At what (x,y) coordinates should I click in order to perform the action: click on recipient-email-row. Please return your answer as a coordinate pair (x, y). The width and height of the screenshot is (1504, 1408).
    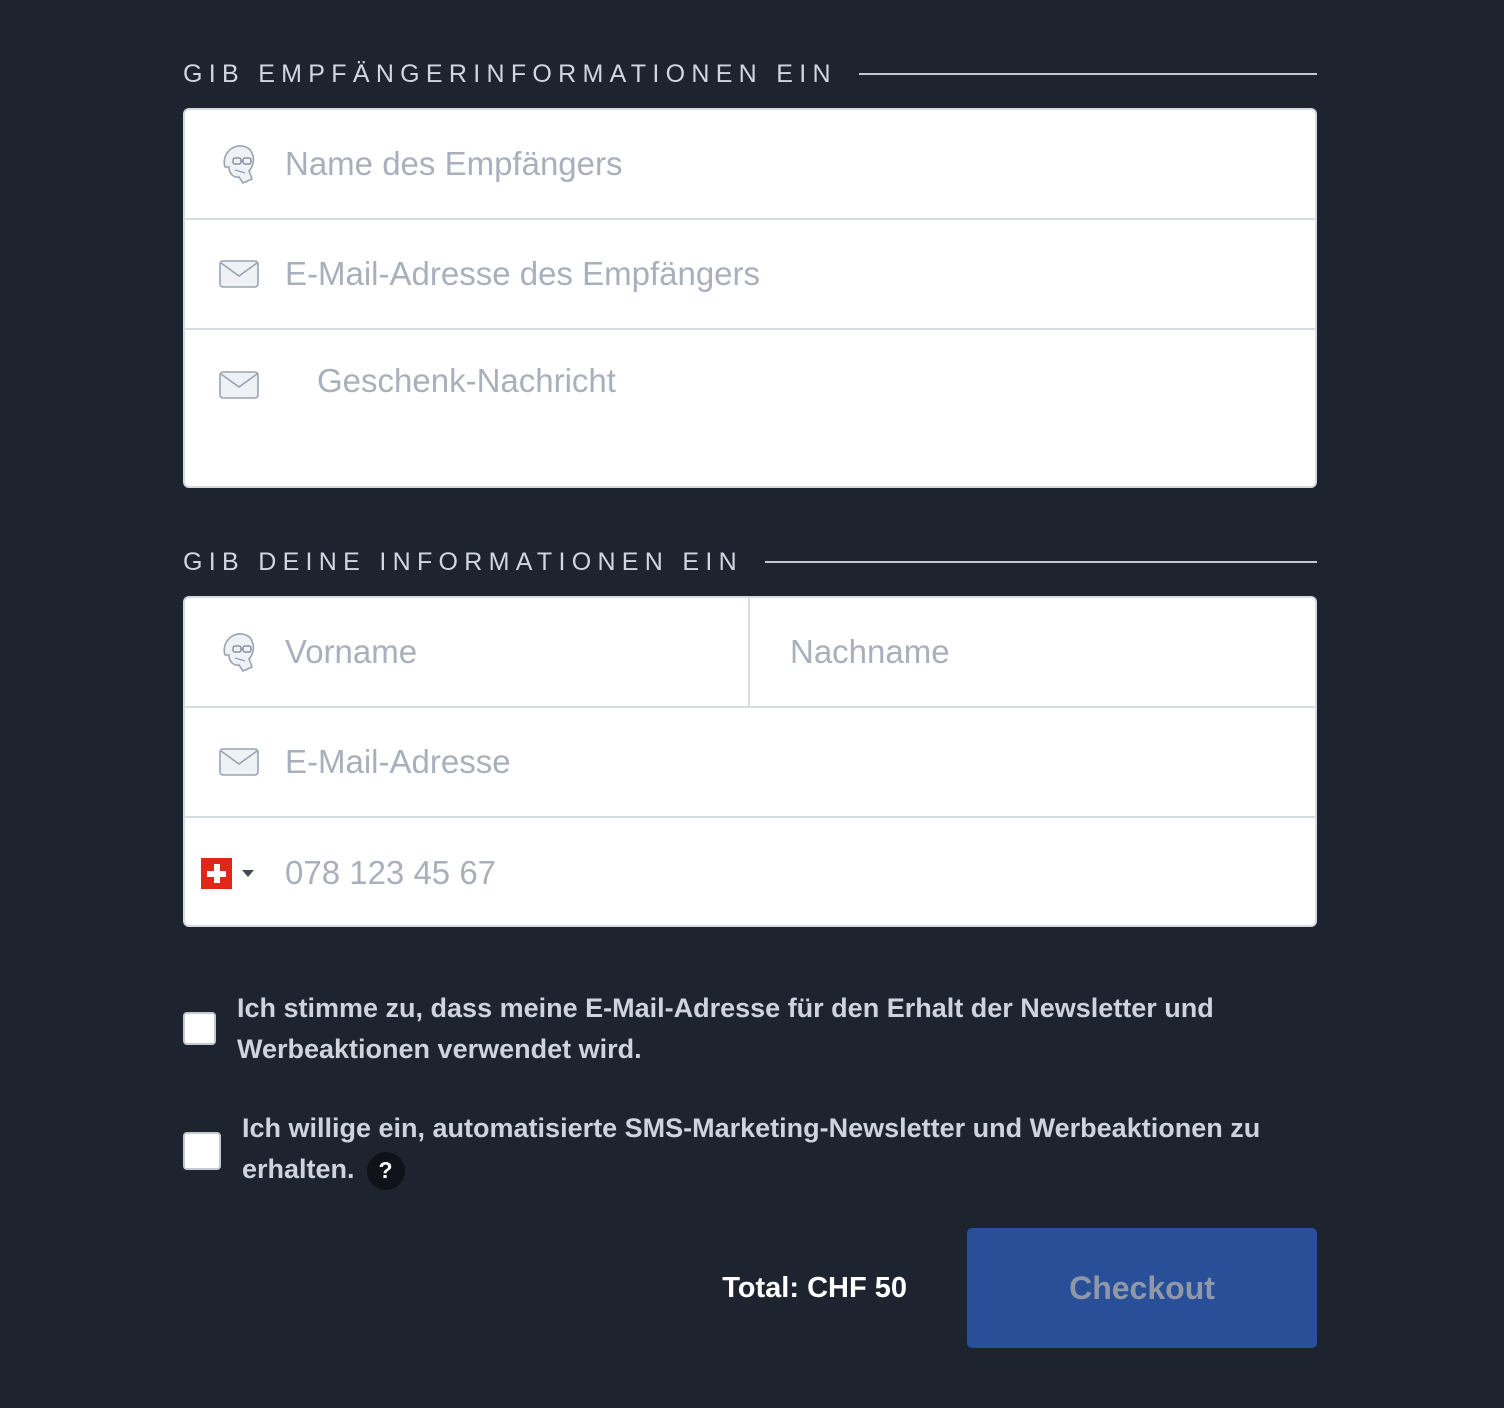
    Looking at the image, I should click on (750, 275).